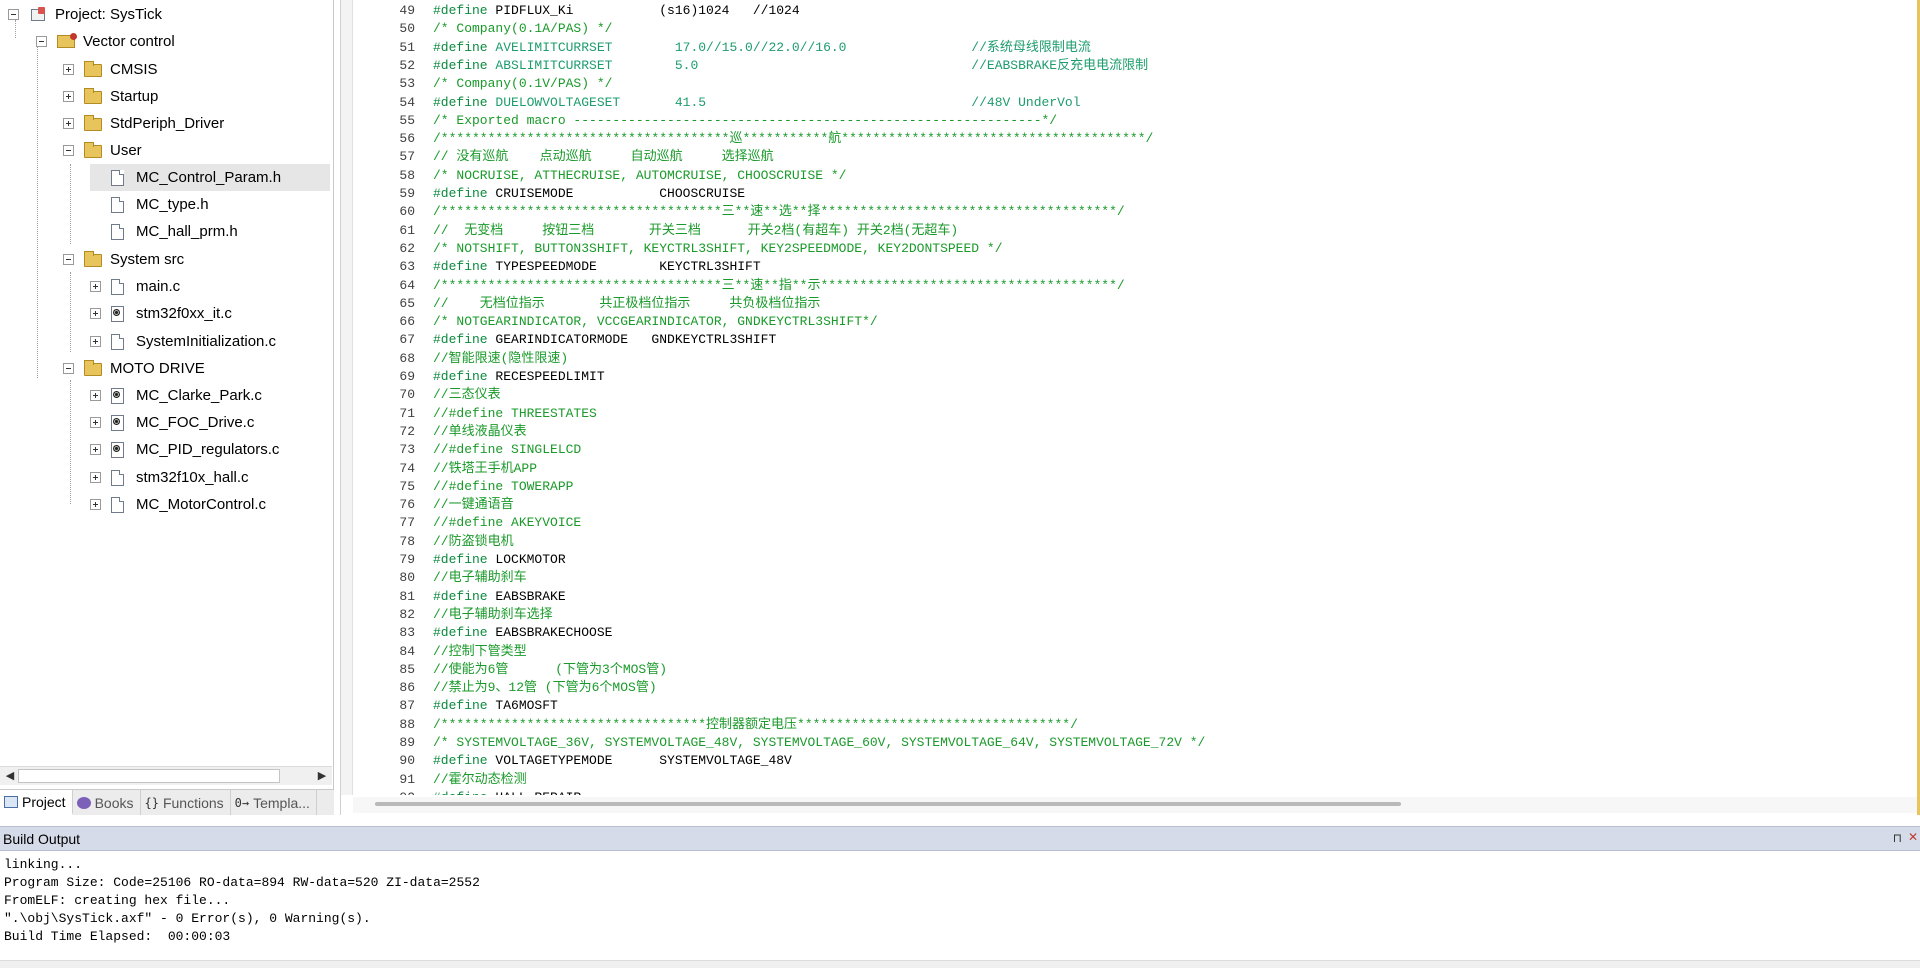  I want to click on tree-file-mc-hall-prm-h: MC_hall_prm.h, so click(164, 231).